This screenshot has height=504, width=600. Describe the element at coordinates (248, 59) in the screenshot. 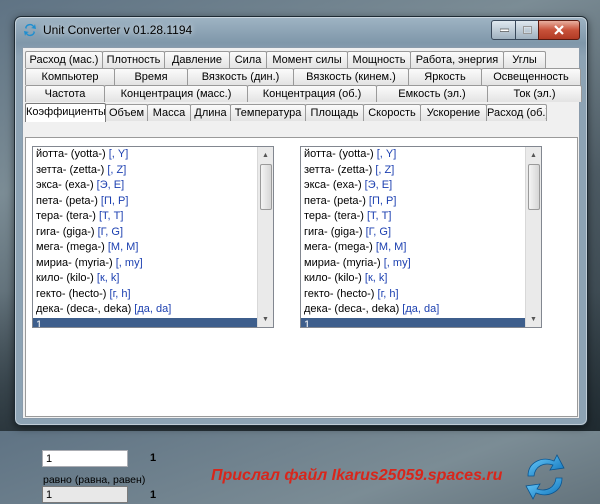

I see `tab-force: Сила` at that location.